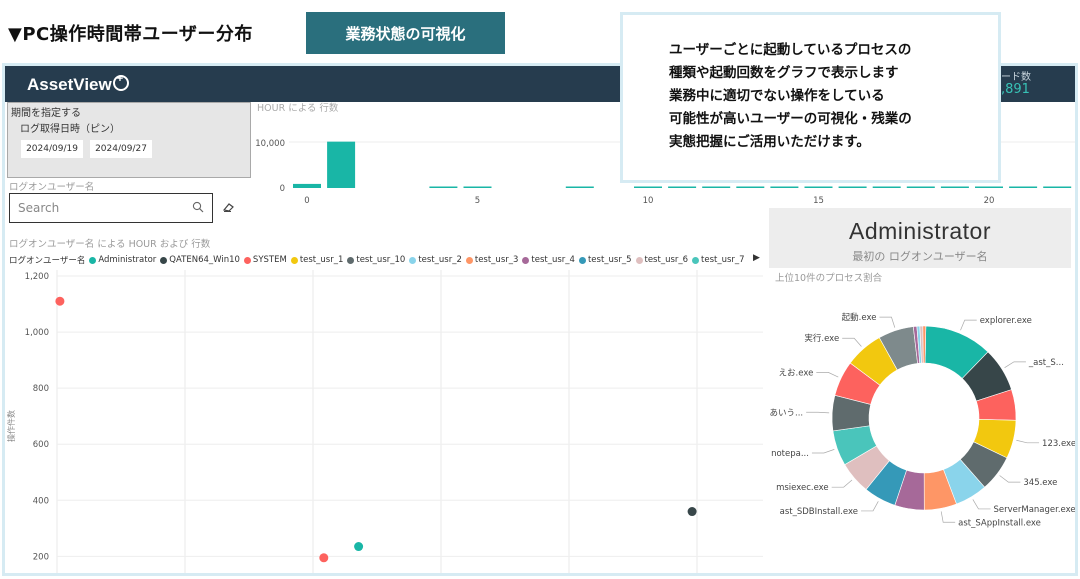 Image resolution: width=1080 pixels, height=579 pixels. Describe the element at coordinates (229, 207) in the screenshot. I see `eraser-icon` at that location.